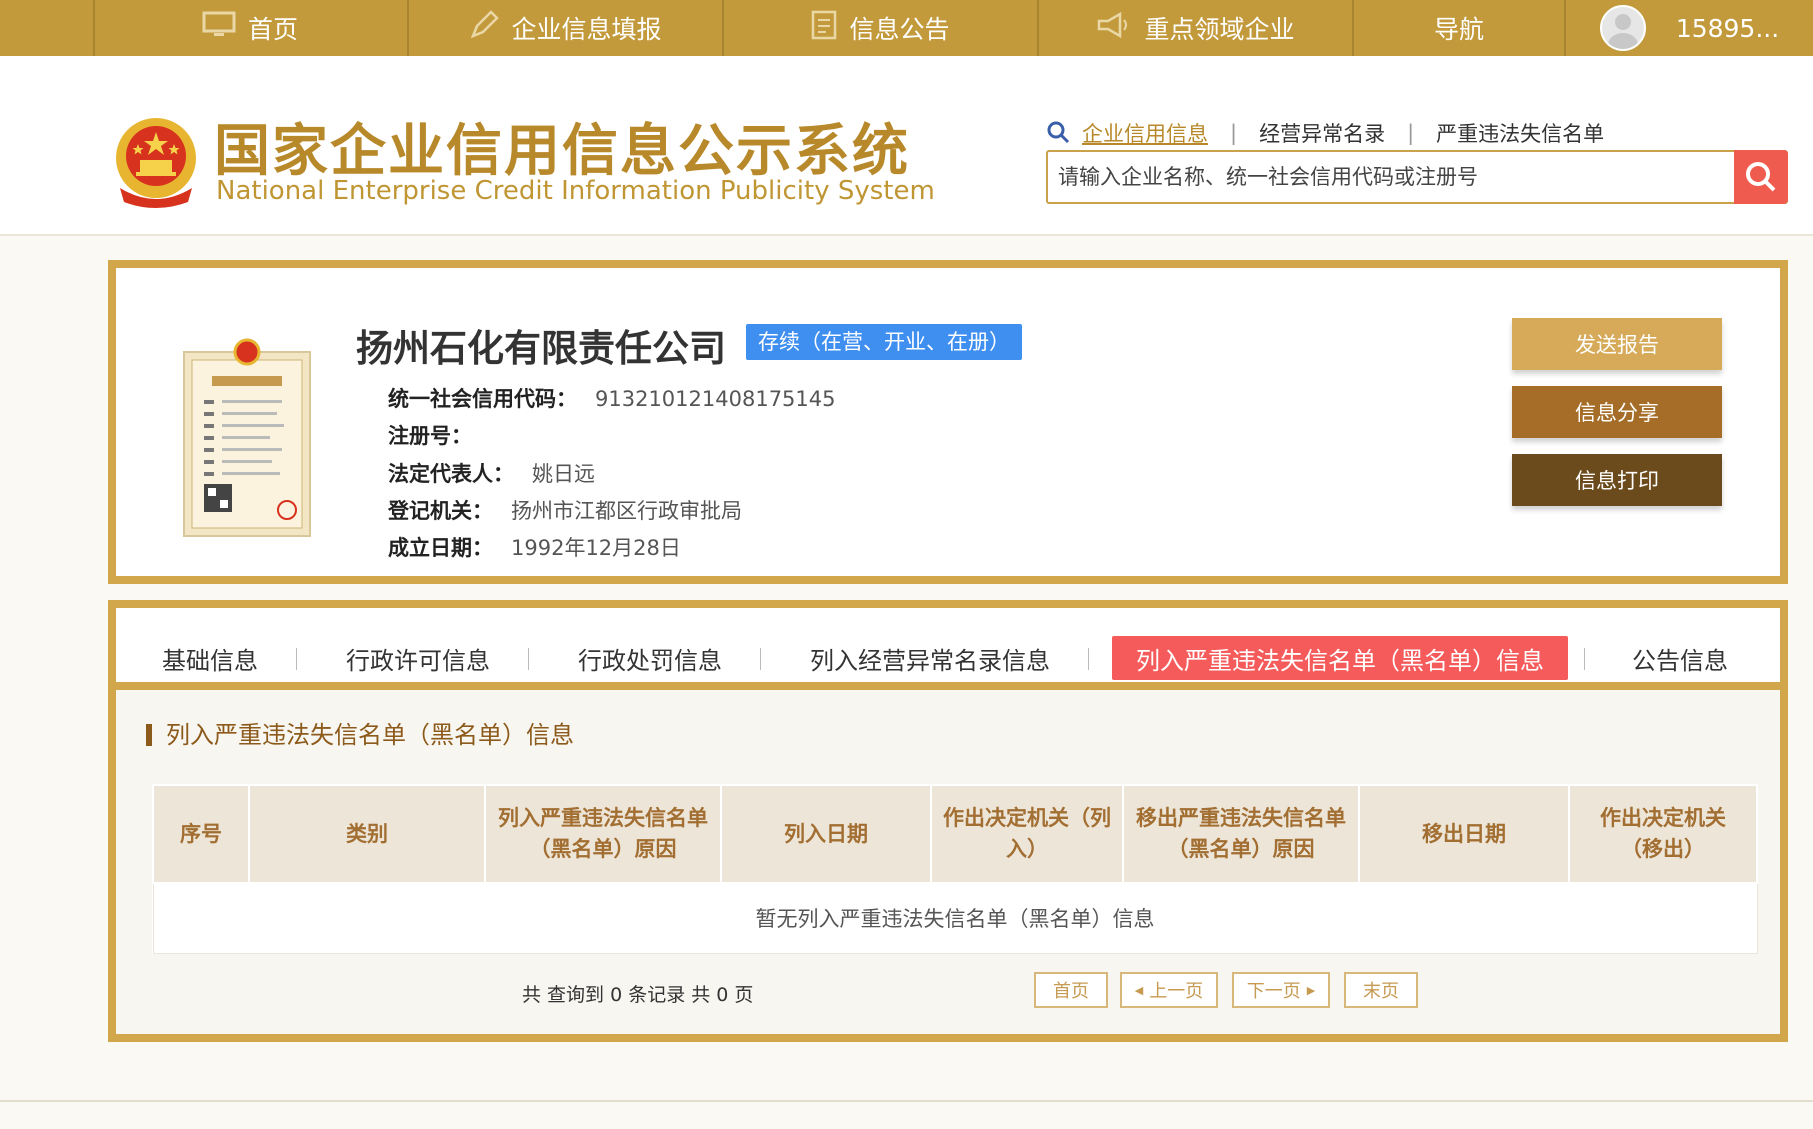 Image resolution: width=1813 pixels, height=1129 pixels. Describe the element at coordinates (562, 151) in the screenshot. I see `site-title: 国家企业信用信息公示系统` at that location.